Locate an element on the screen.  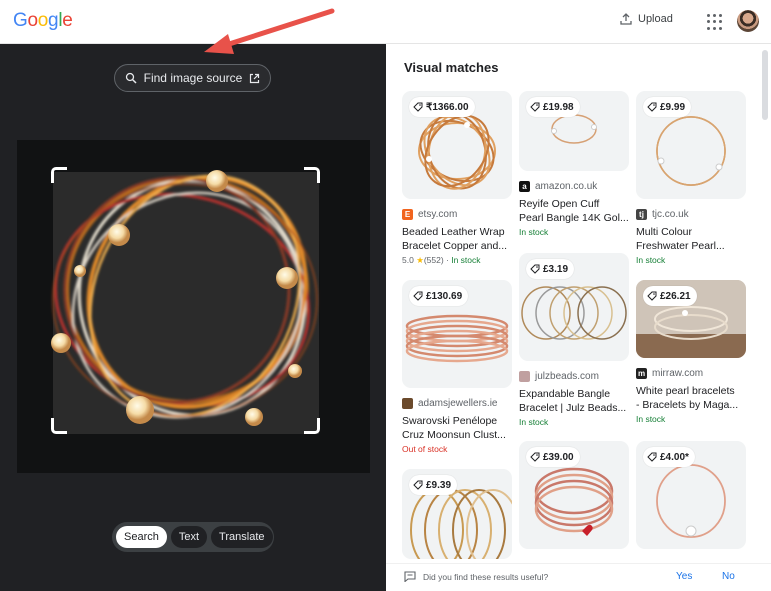
visual-matches-heading: Visual matches is located at coordinates (451, 67).